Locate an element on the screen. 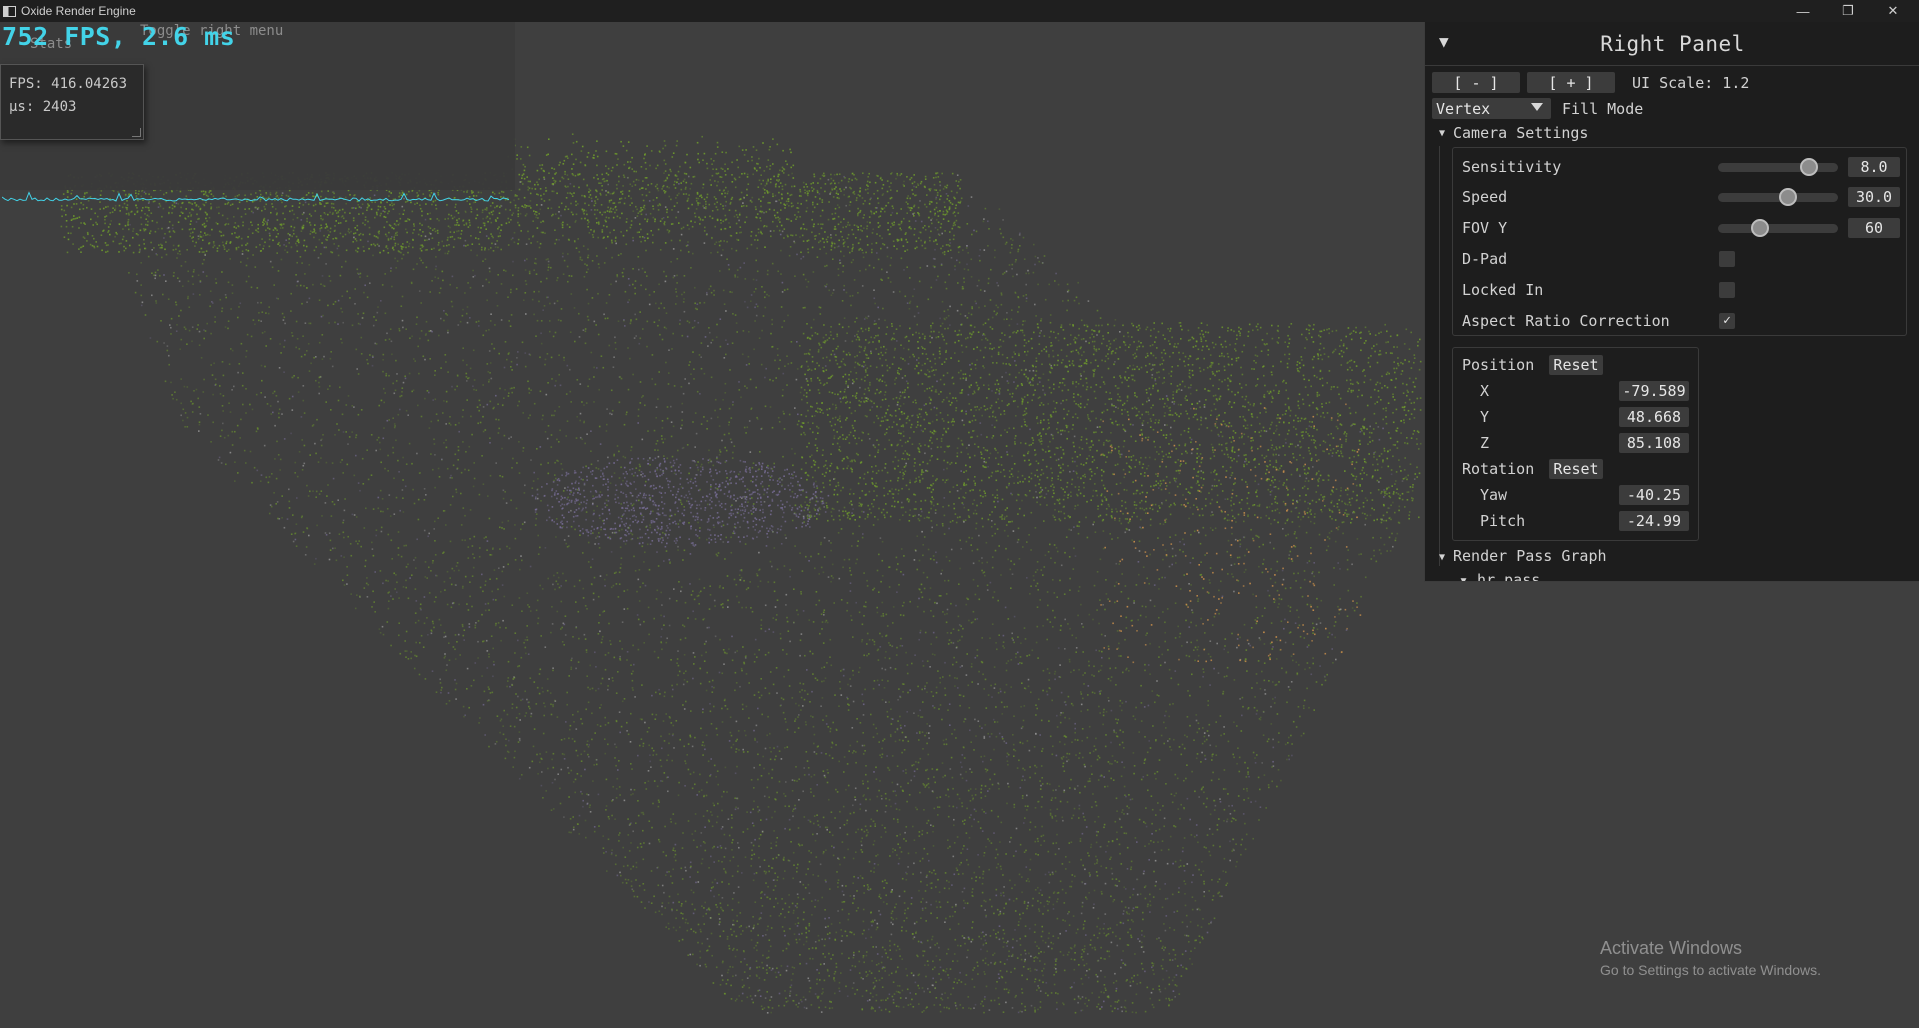 The width and height of the screenshot is (1919, 1028). position-z-label: Z is located at coordinates (1485, 443).